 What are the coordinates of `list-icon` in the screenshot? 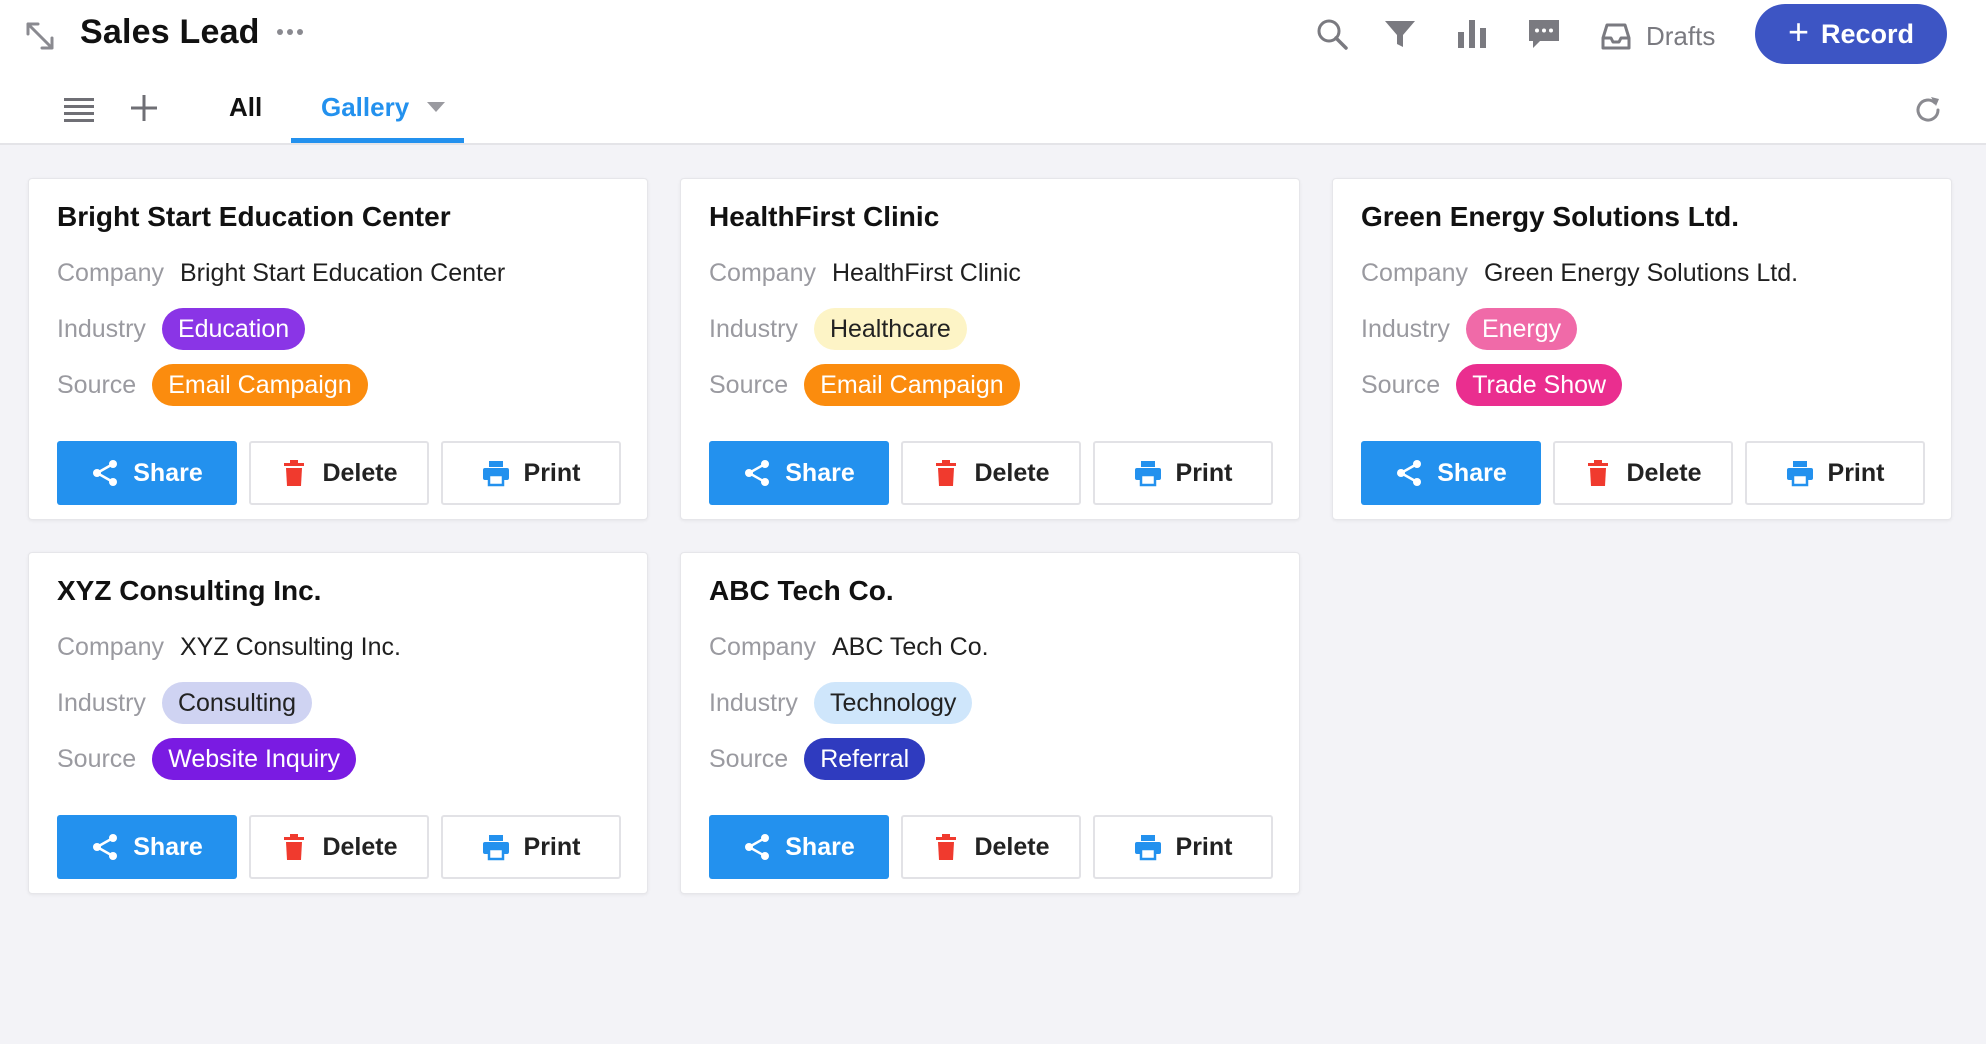 It's located at (79, 109).